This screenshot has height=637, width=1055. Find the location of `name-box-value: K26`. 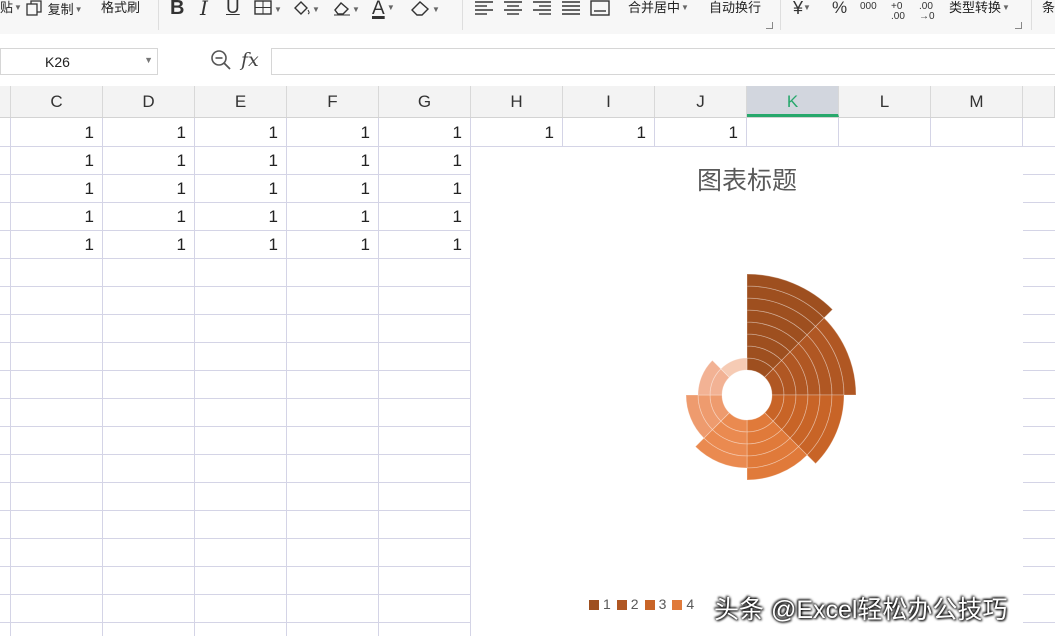

name-box-value: K26 is located at coordinates (57, 62).